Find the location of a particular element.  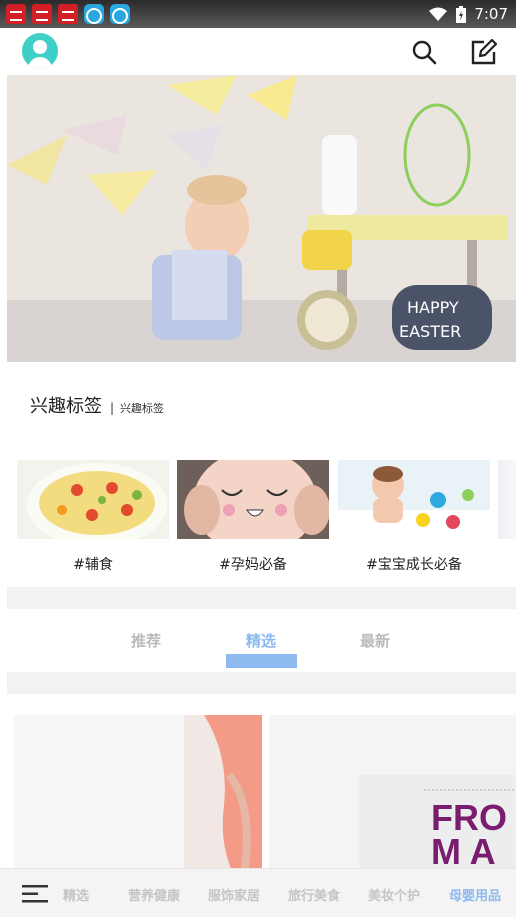

bottom-category-nav: 精选 营养健康 服饰家居 旅行美食 美妆个护 母婴用品 is located at coordinates (258, 892).